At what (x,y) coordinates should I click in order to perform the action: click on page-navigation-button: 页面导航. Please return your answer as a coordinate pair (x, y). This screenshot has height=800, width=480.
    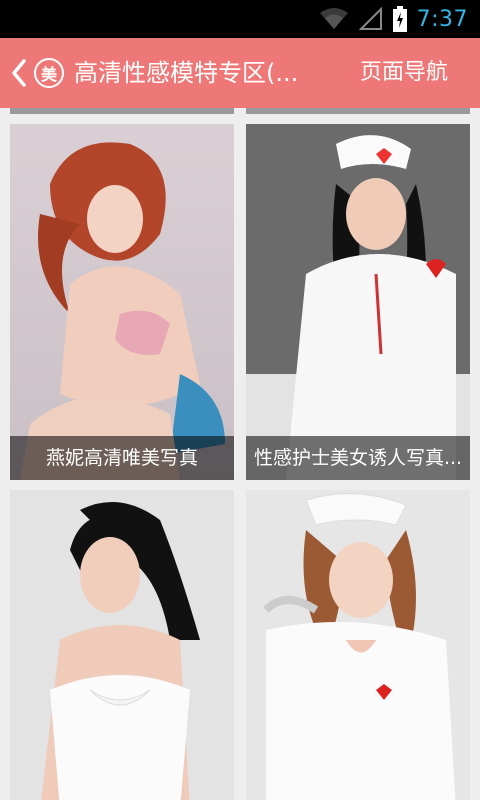
    Looking at the image, I should click on (404, 73).